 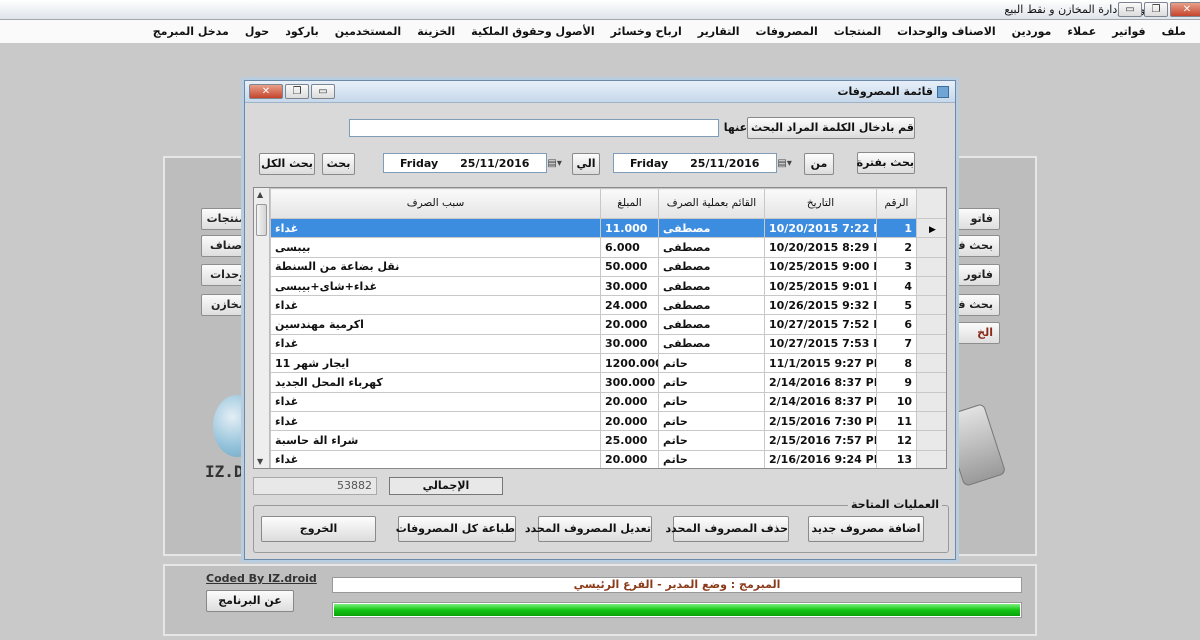 What do you see at coordinates (297, 91) in the screenshot?
I see `dialog-maximize-button: ❐` at bounding box center [297, 91].